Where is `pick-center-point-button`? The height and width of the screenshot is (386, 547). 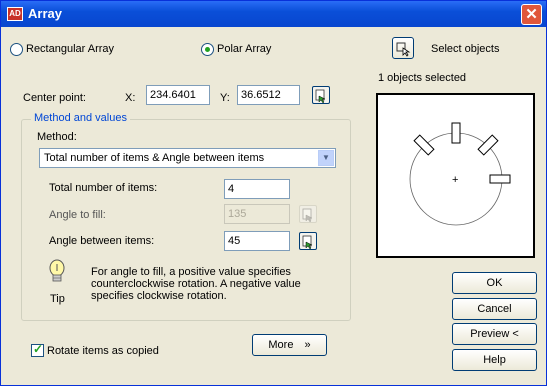 pick-center-point-button is located at coordinates (321, 95).